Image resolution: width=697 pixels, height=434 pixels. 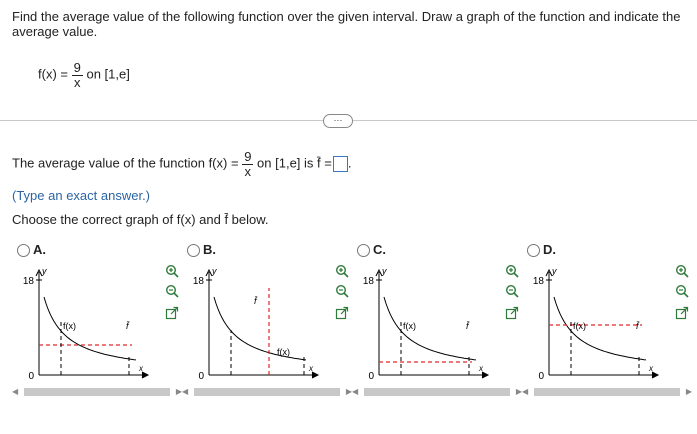 What do you see at coordinates (689, 392) in the screenshot?
I see `scroll-right-arrow-icon: ▶` at bounding box center [689, 392].